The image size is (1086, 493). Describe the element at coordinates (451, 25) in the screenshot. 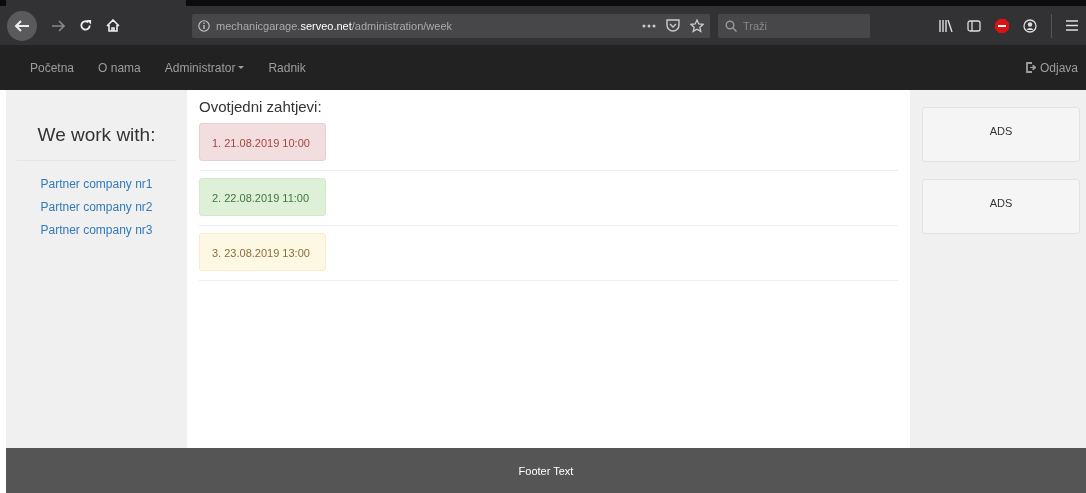

I see `address-bar: mechanicgarage.serveo.net/administration/week` at that location.